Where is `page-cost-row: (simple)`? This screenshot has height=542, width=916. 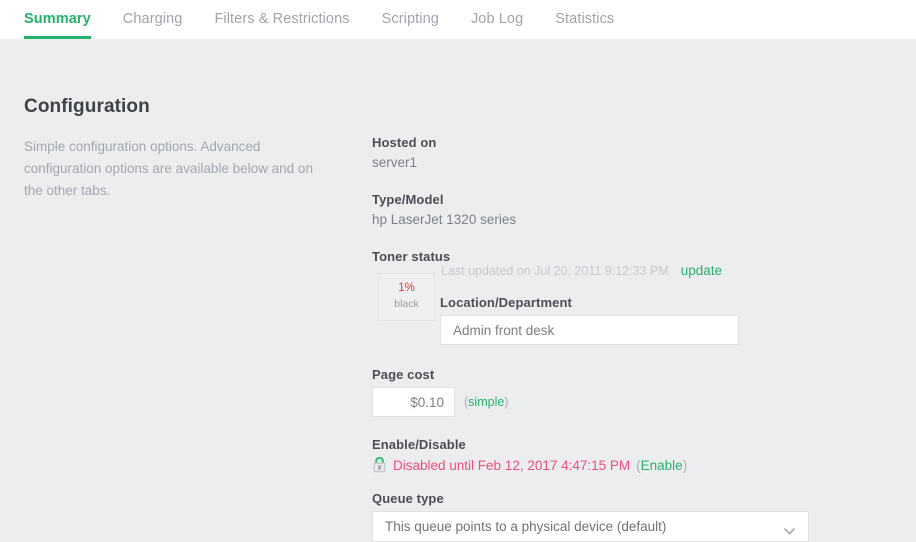 page-cost-row: (simple) is located at coordinates (440, 402).